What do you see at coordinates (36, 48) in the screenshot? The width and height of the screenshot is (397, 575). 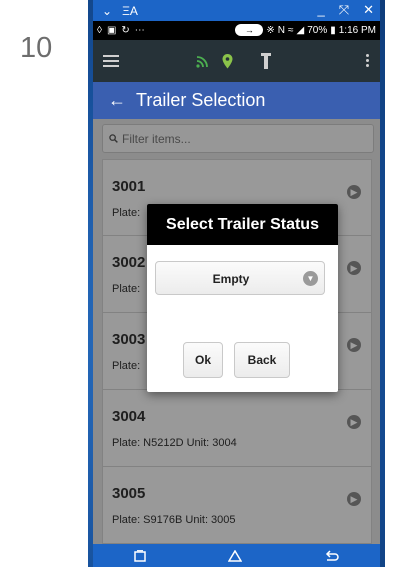 I see `step-number: 10` at bounding box center [36, 48].